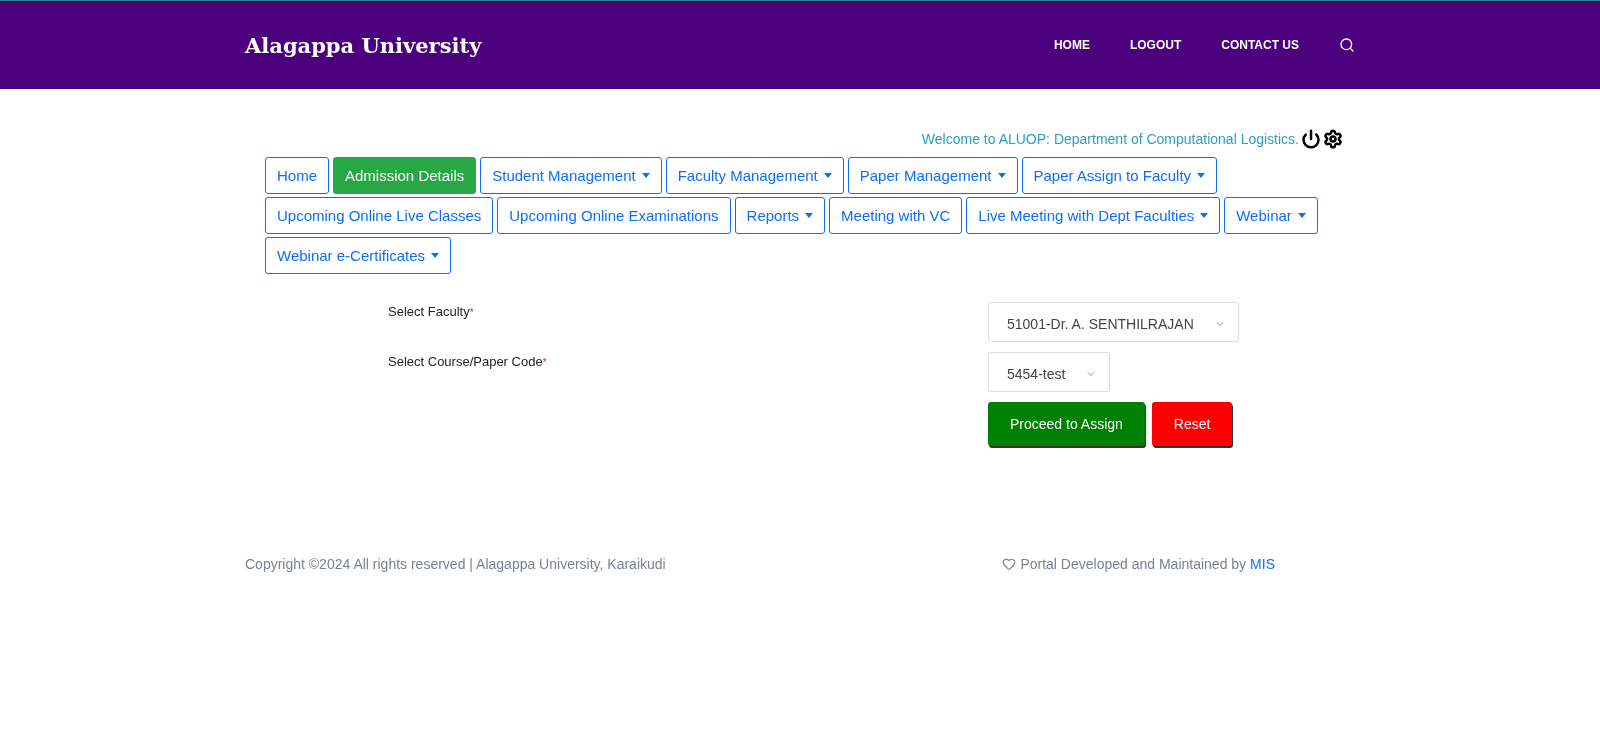  Describe the element at coordinates (896, 215) in the screenshot. I see `menu-tab: Meeting with VC` at that location.